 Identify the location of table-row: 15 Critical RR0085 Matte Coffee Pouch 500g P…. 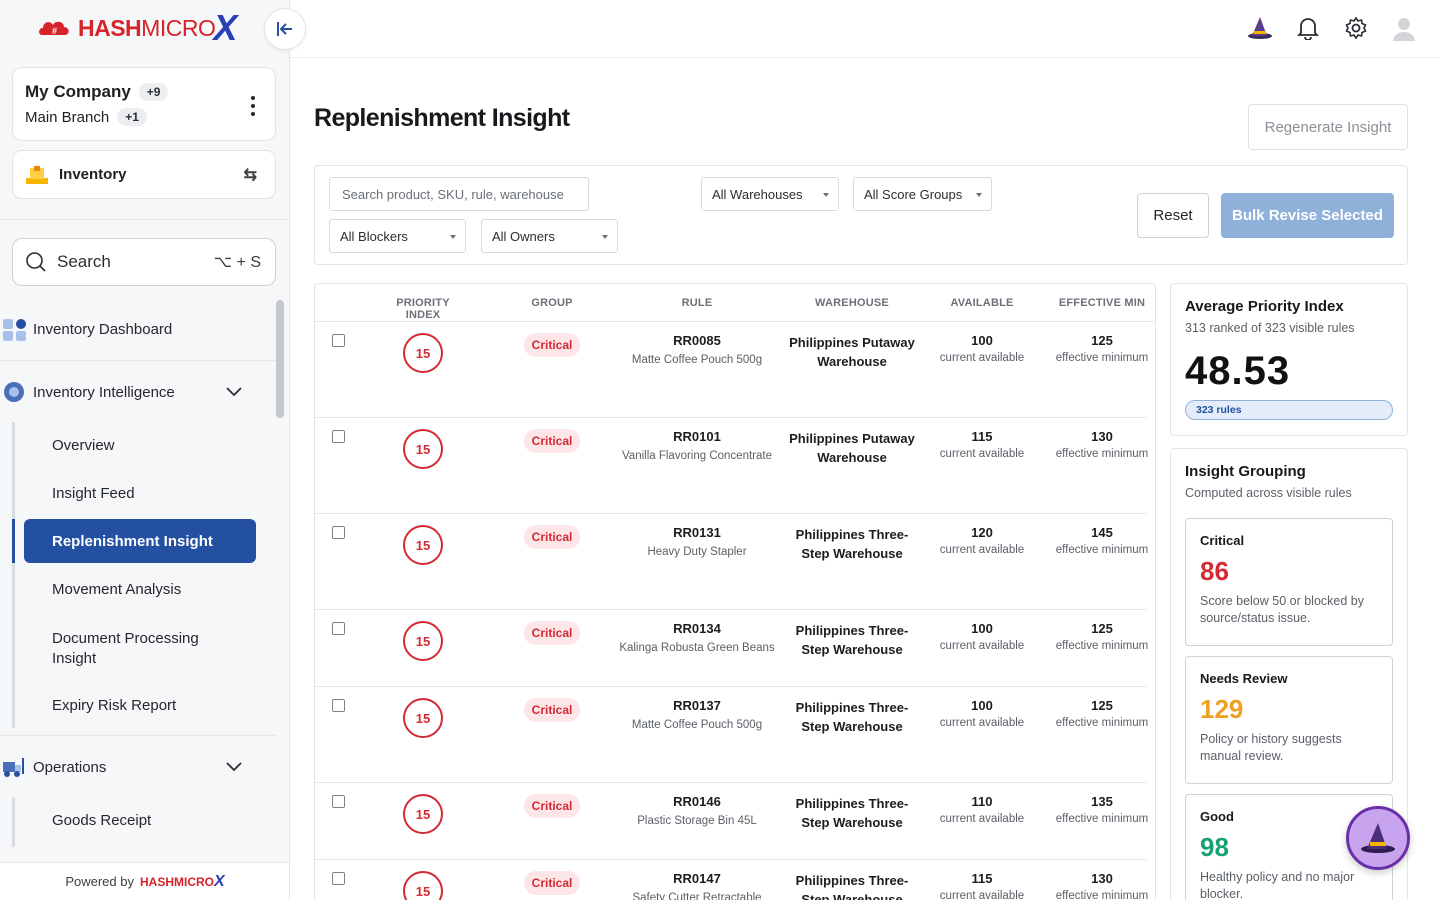
(731, 370).